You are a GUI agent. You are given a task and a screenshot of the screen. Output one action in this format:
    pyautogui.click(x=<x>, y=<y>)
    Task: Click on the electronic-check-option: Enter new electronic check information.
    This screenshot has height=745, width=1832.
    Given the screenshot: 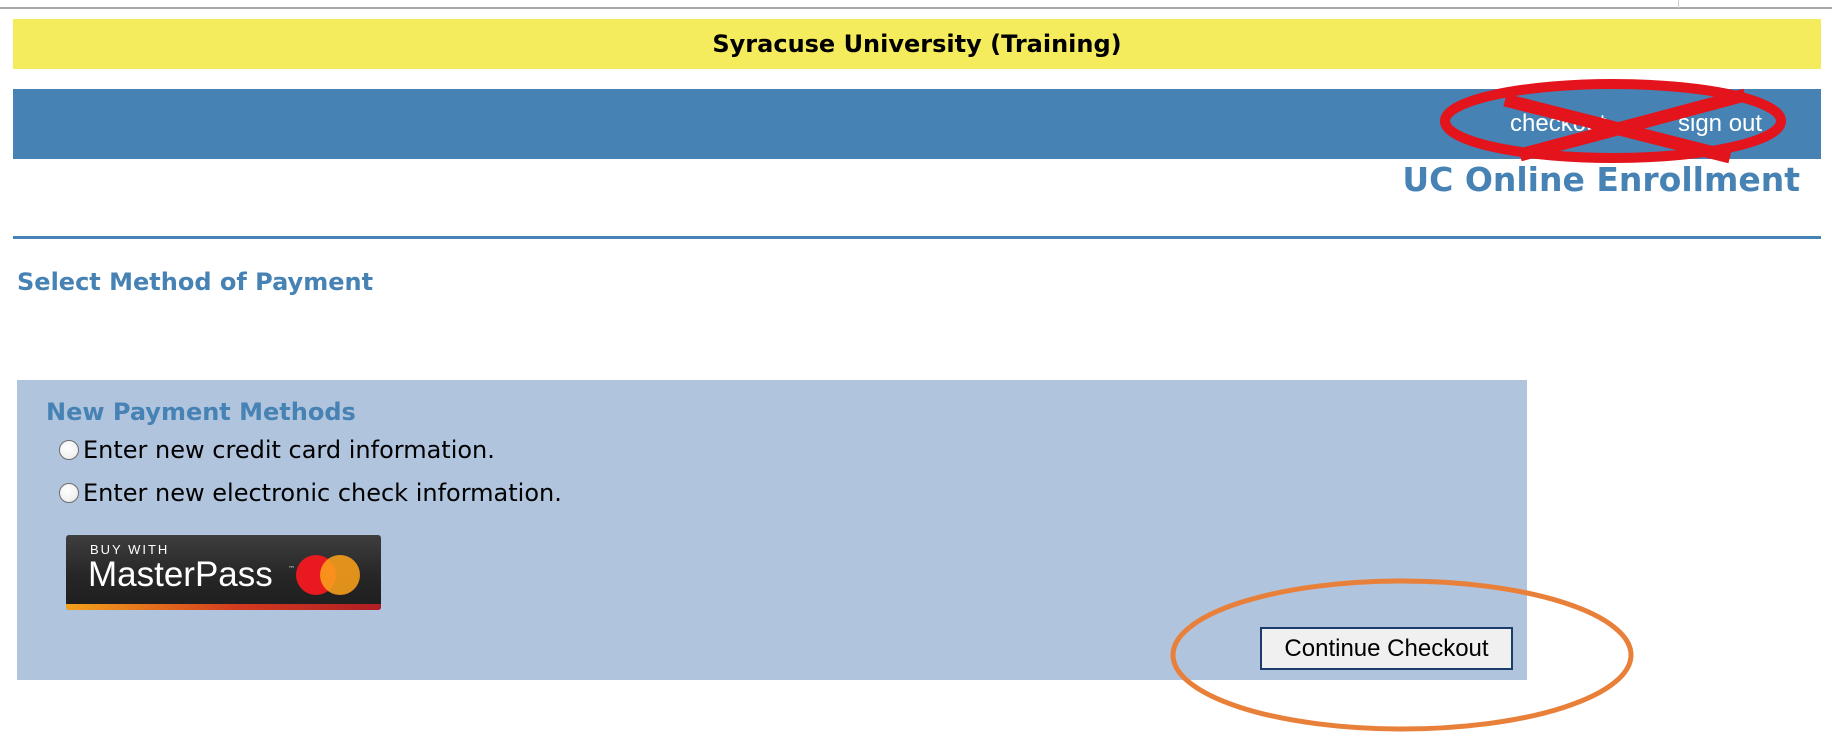 What is the action you would take?
    pyautogui.click(x=310, y=493)
    